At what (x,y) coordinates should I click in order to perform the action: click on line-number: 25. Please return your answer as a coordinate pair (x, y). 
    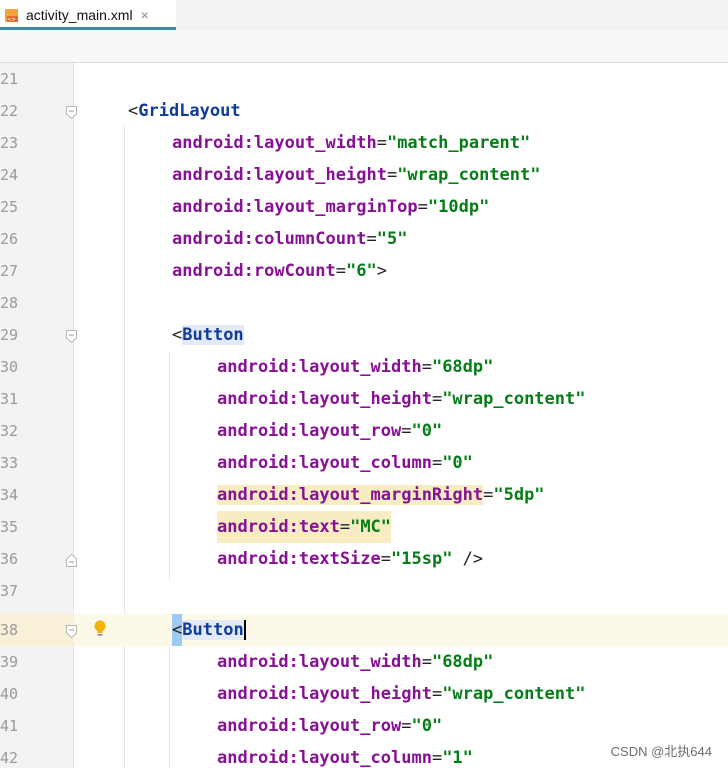
    Looking at the image, I should click on (9, 207).